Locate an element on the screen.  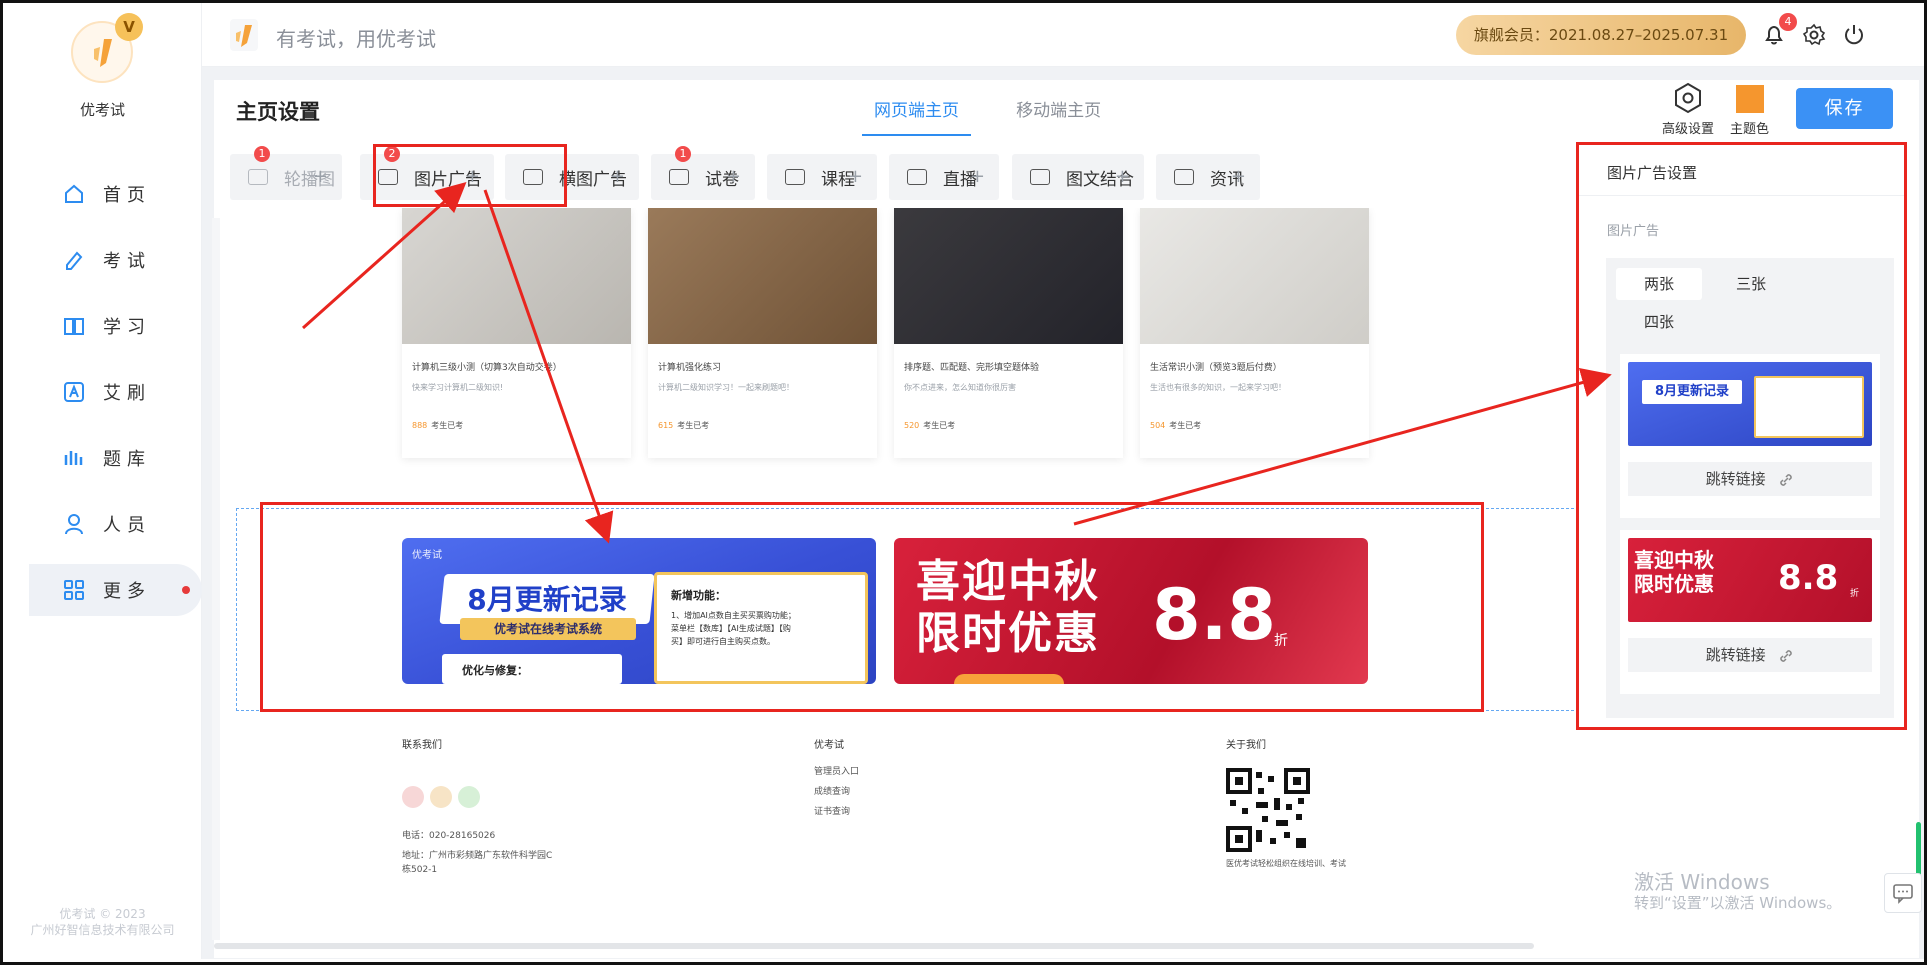
weibo-icon is located at coordinates (413, 797).